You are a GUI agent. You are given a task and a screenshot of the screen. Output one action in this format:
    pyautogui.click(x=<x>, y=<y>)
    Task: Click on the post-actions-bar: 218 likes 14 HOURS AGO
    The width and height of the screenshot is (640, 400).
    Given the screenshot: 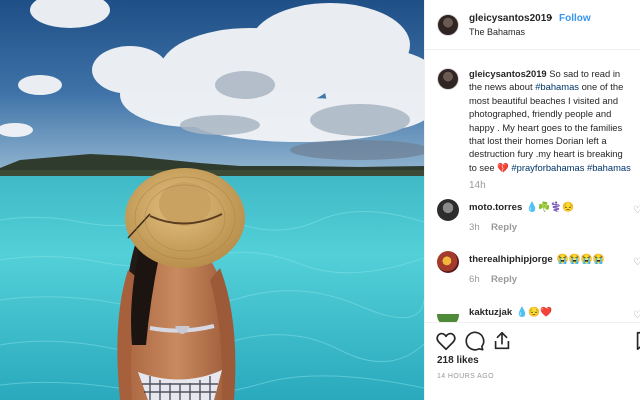 What is the action you would take?
    pyautogui.click(x=532, y=361)
    